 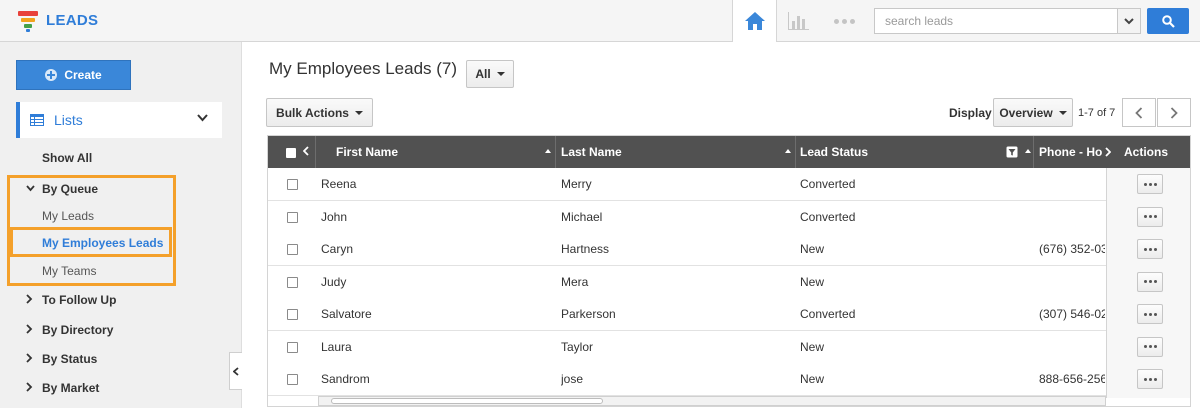 I want to click on cell-phone: 888-656-256, so click(x=1072, y=379).